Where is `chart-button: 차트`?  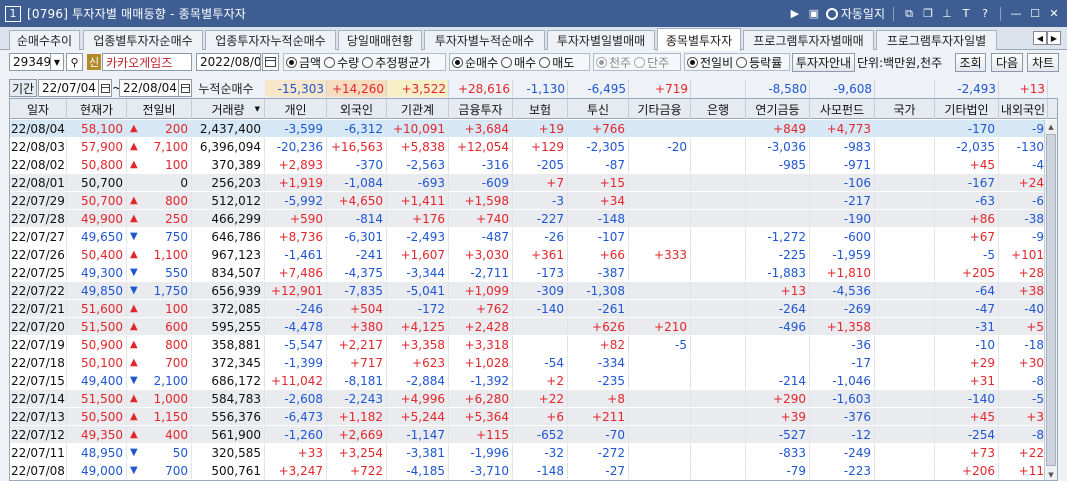
chart-button: 차트 is located at coordinates (1043, 62).